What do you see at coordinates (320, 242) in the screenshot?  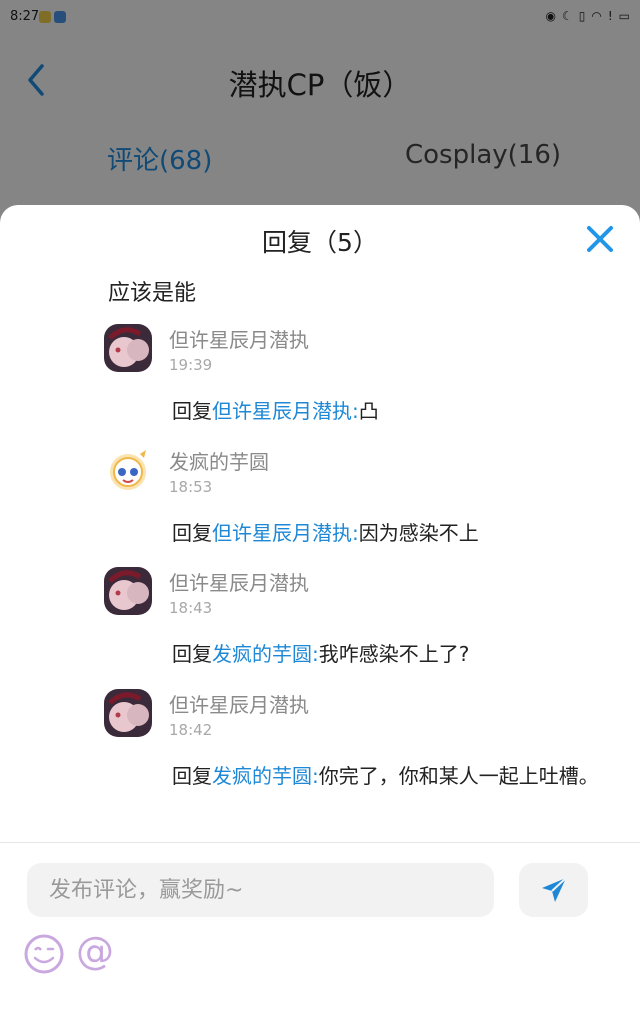 I see `sheet-title: 回复（5）` at bounding box center [320, 242].